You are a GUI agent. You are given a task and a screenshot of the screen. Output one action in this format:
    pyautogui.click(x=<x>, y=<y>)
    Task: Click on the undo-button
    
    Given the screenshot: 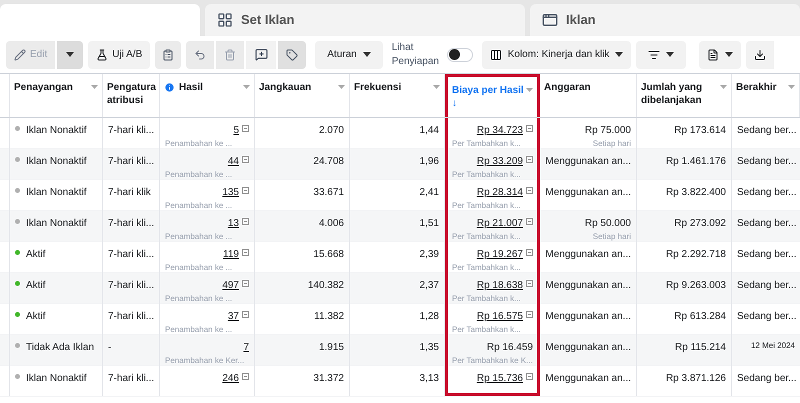 What is the action you would take?
    pyautogui.click(x=200, y=54)
    